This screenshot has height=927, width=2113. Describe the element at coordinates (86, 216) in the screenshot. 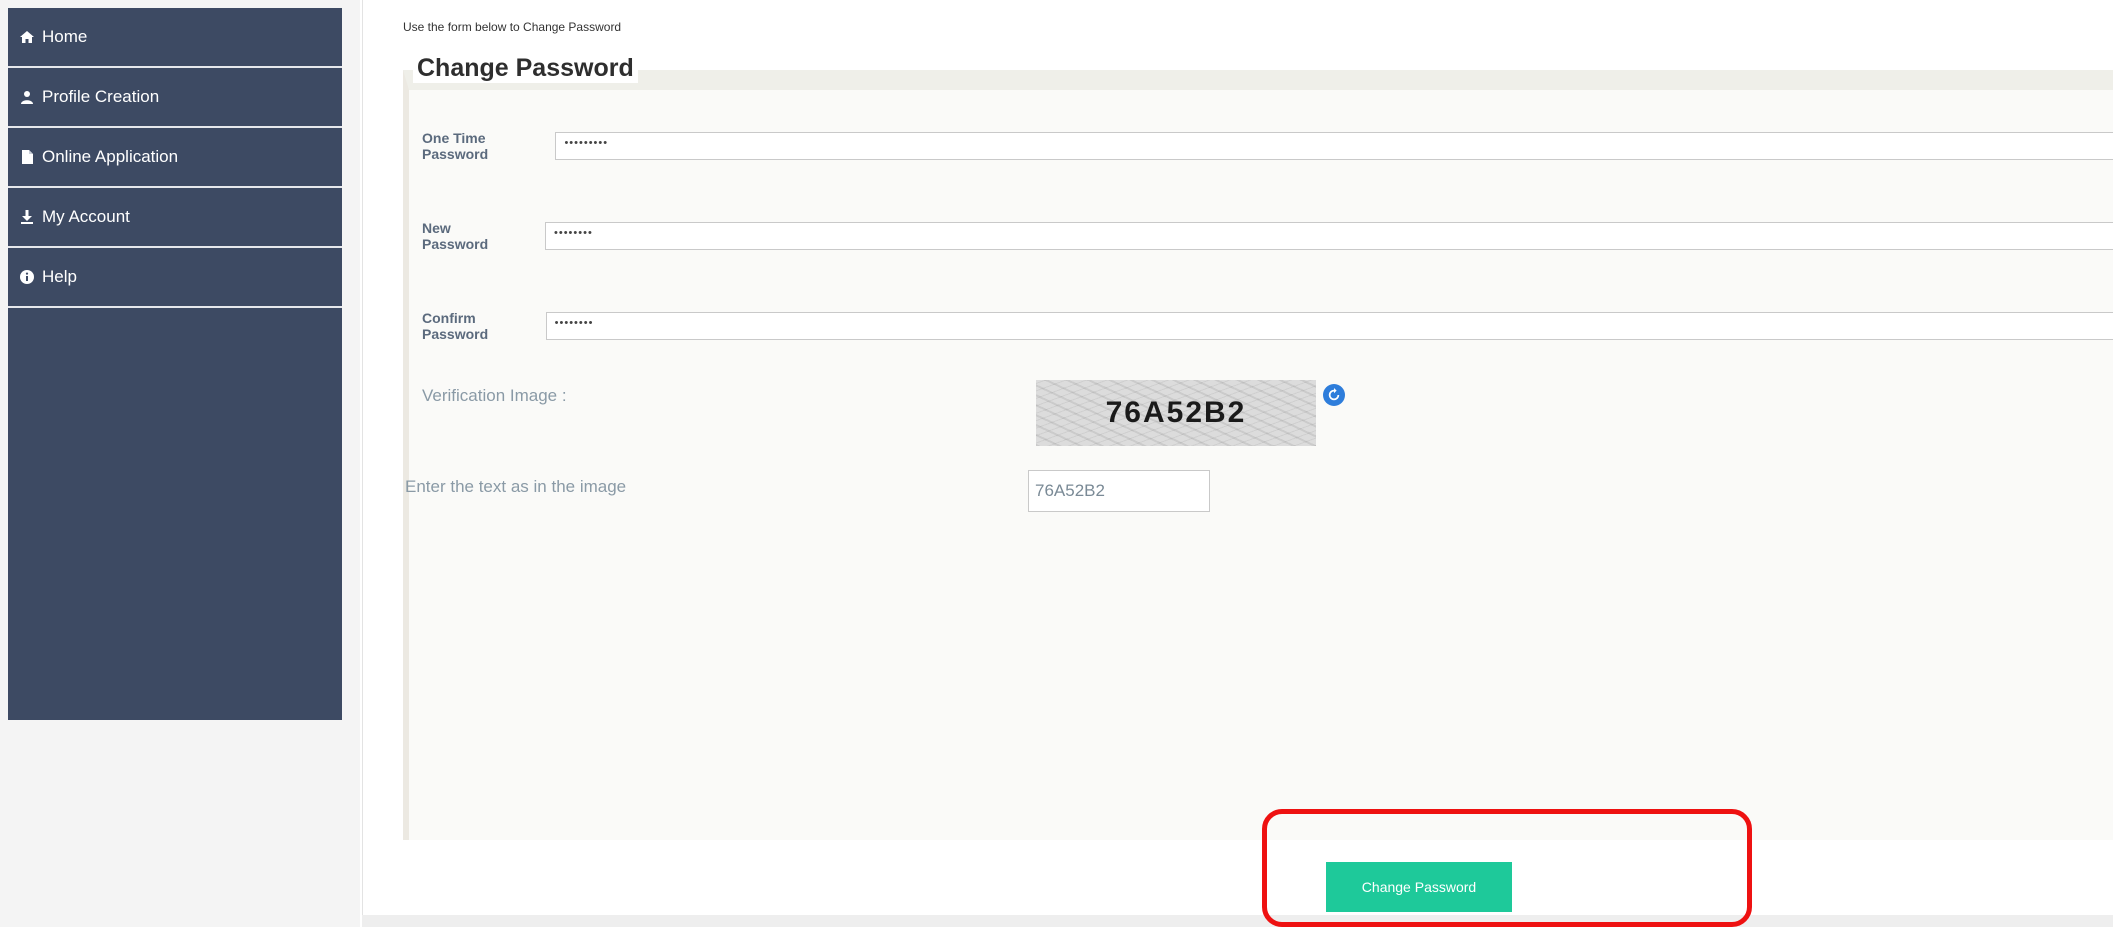

I see `sidebar-item-label: My Account` at that location.